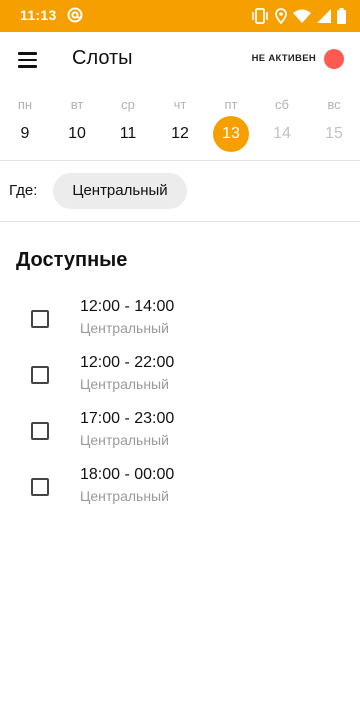  I want to click on week-calendar: пн 9 вт 10 ср 11 чт 12 пт 13 сб 14 вс 15, so click(180, 125).